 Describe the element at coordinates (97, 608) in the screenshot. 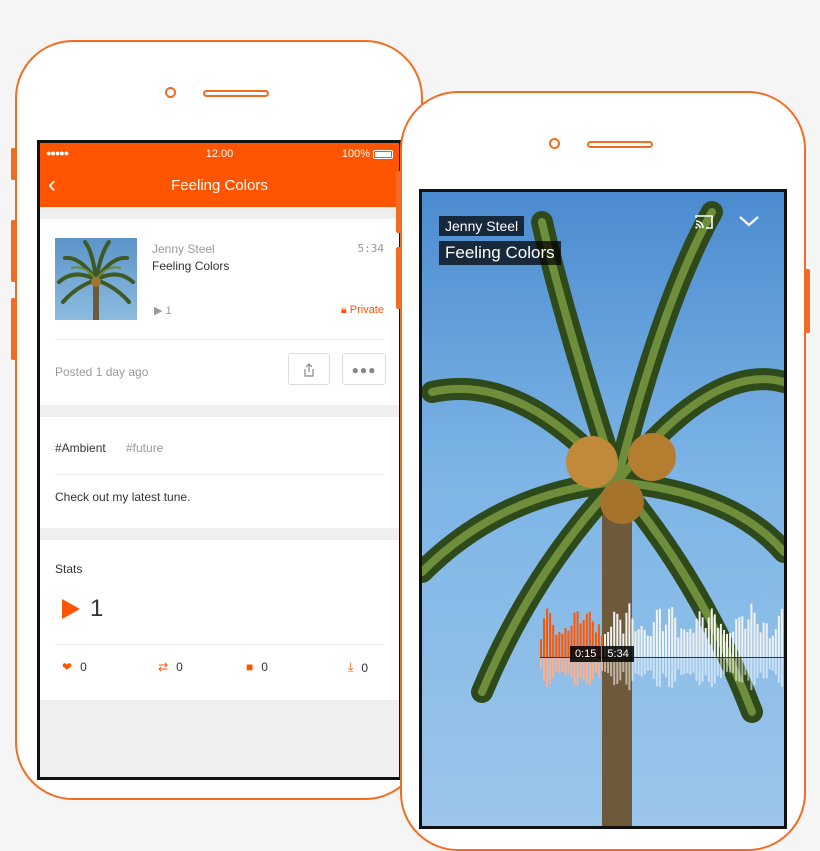

I see `stats-play-count: 1` at that location.